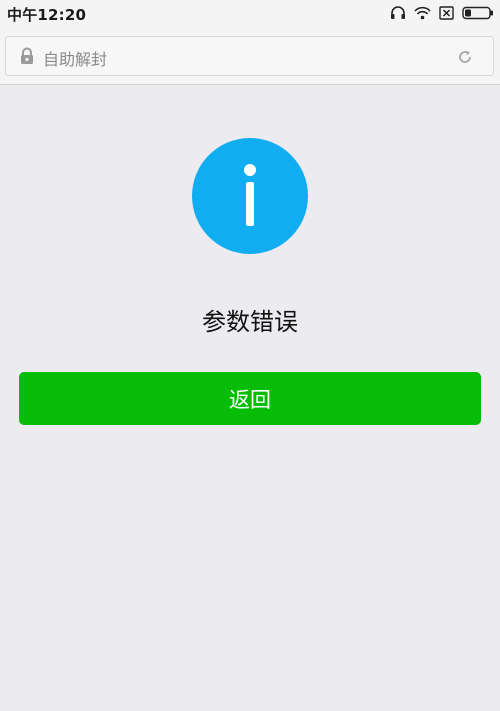  Describe the element at coordinates (250, 322) in the screenshot. I see `error-message: 参数错误` at that location.